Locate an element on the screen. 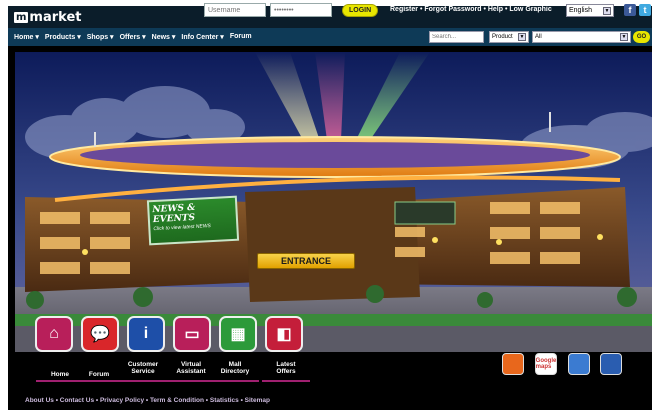 This screenshot has height=410, width=658. bottom-nav-label: Home is located at coordinates (60, 374).